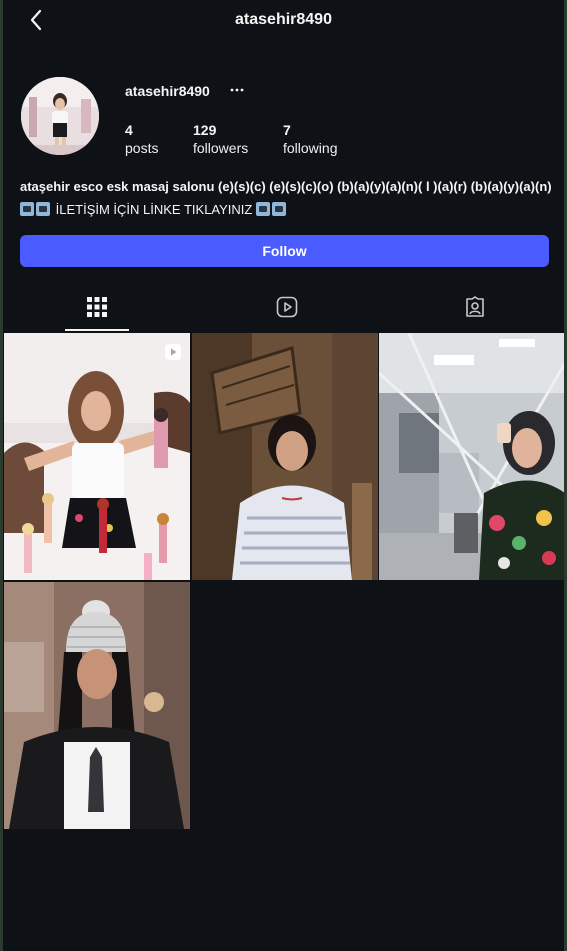  I want to click on bio-contact-text: İLETİŞİM İÇİN LİNKE TIKLAYINIZ, so click(154, 209).